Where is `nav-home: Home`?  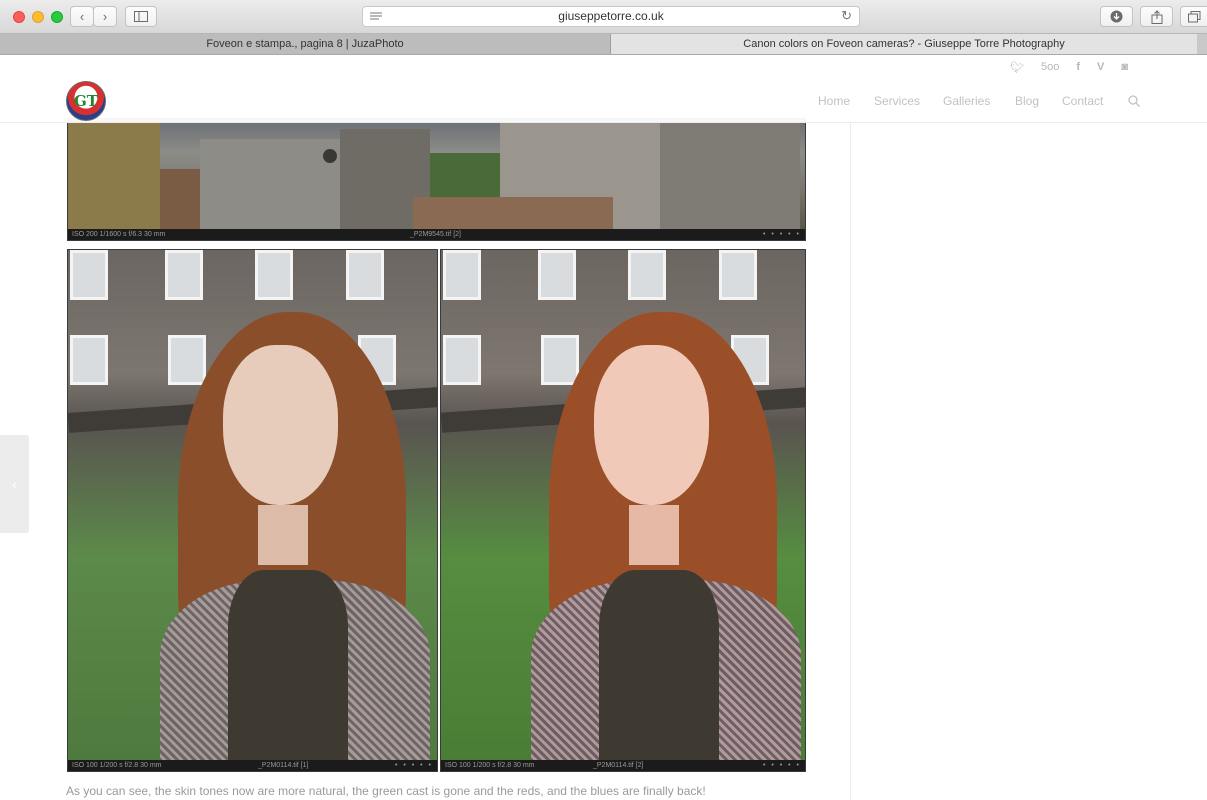
nav-home: Home is located at coordinates (834, 101).